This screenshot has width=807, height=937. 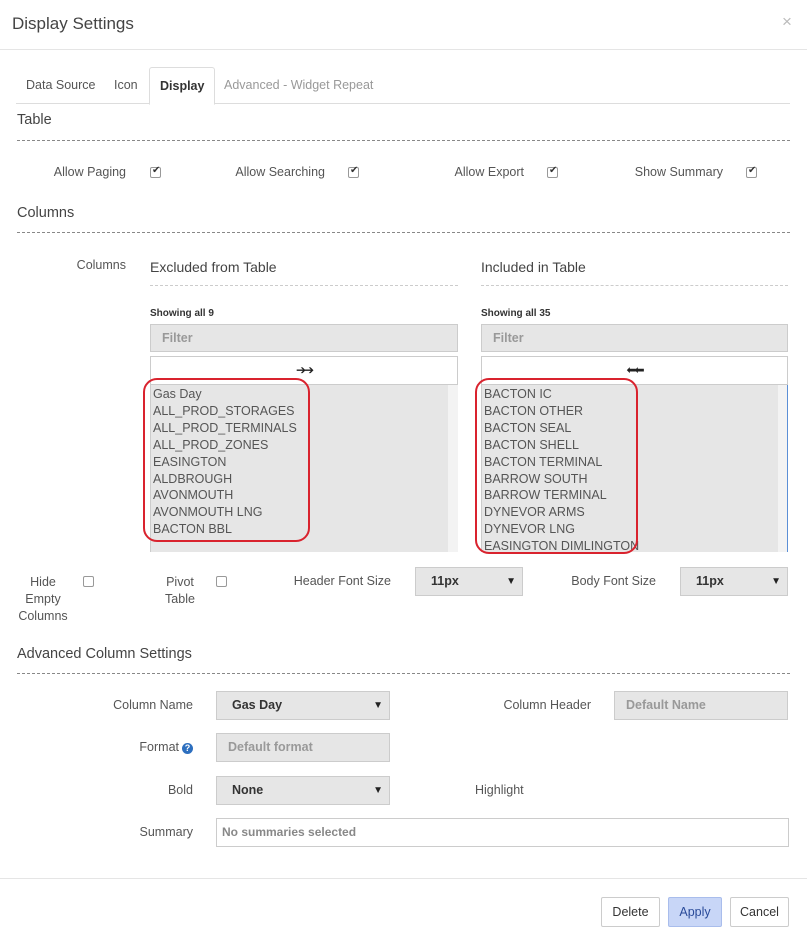 What do you see at coordinates (403, 49) in the screenshot?
I see `header-divider` at bounding box center [403, 49].